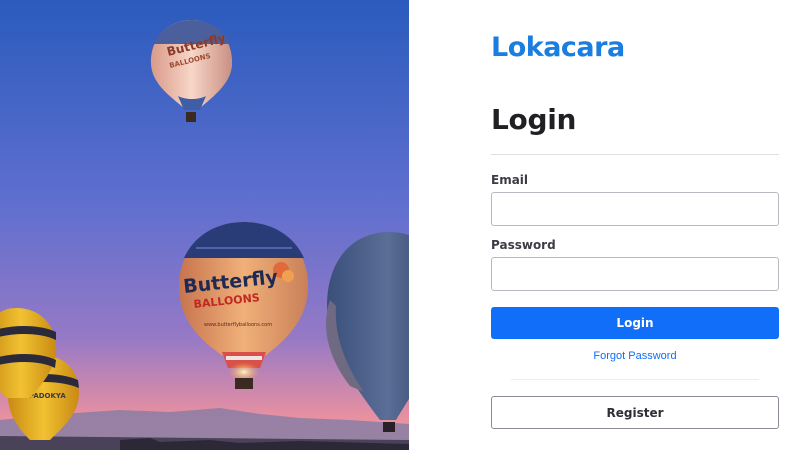 This screenshot has height=450, width=800. Describe the element at coordinates (635, 323) in the screenshot. I see `login-button: Login` at that location.